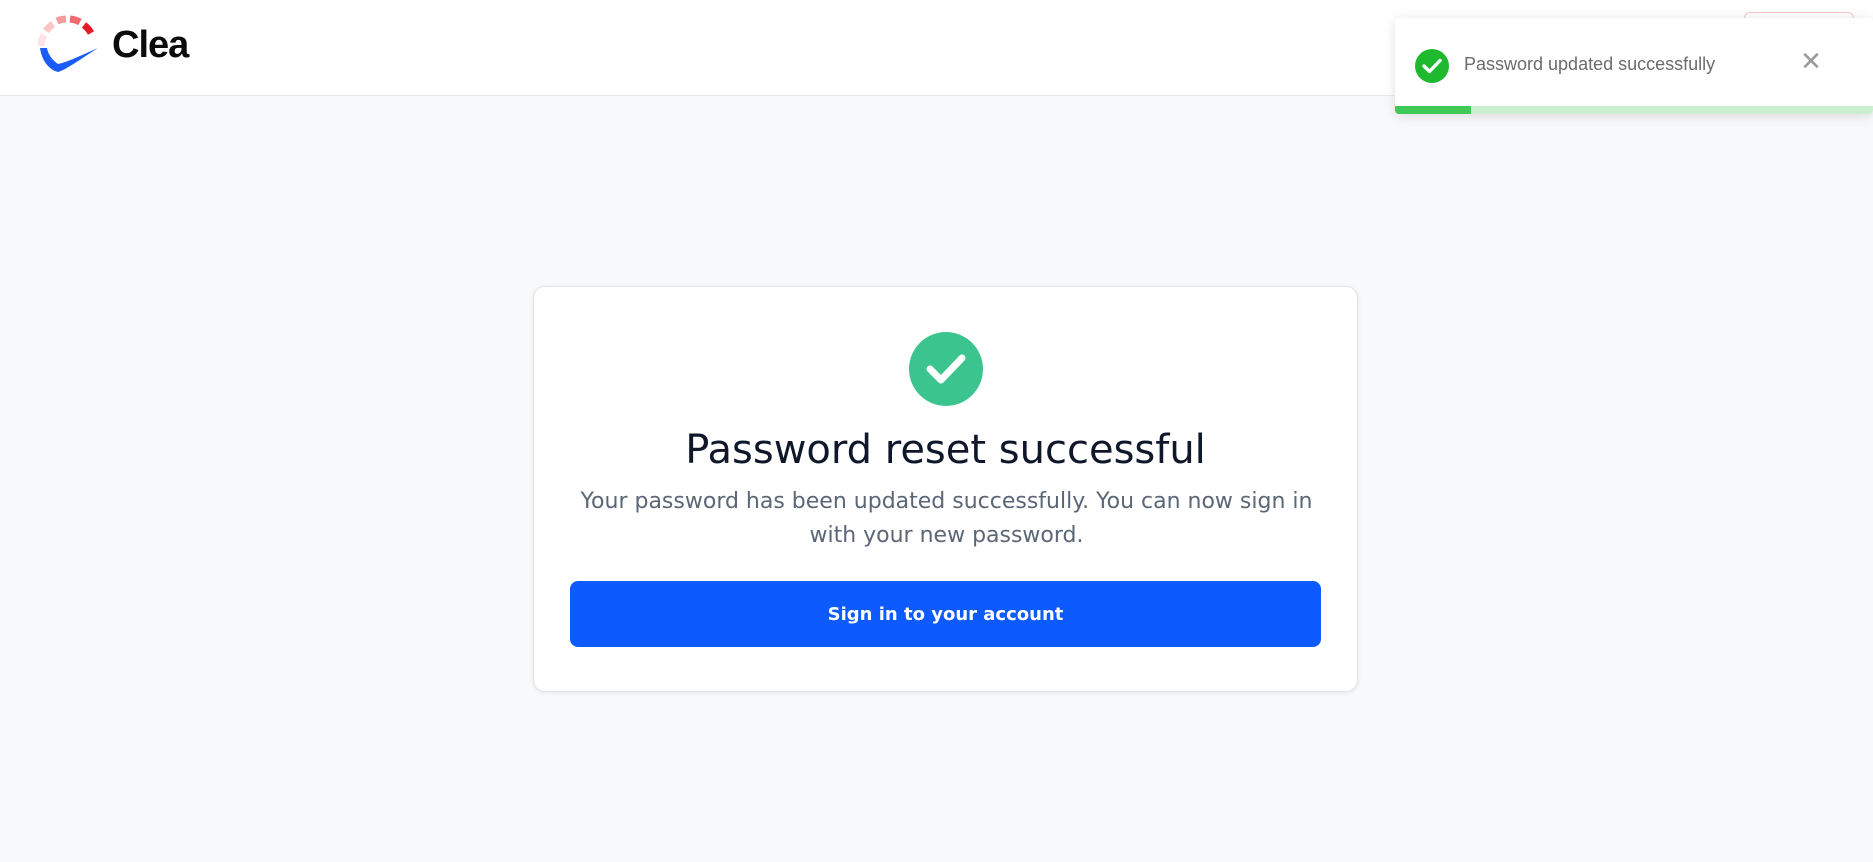  Describe the element at coordinates (67, 43) in the screenshot. I see `clea-logo-icon` at that location.